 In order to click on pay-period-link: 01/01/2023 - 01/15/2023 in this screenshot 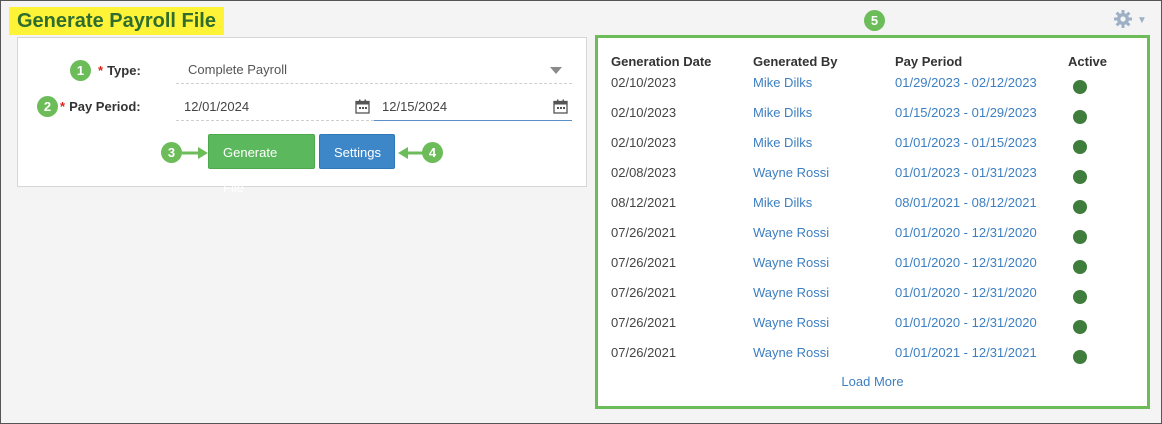, I will do `click(966, 142)`.